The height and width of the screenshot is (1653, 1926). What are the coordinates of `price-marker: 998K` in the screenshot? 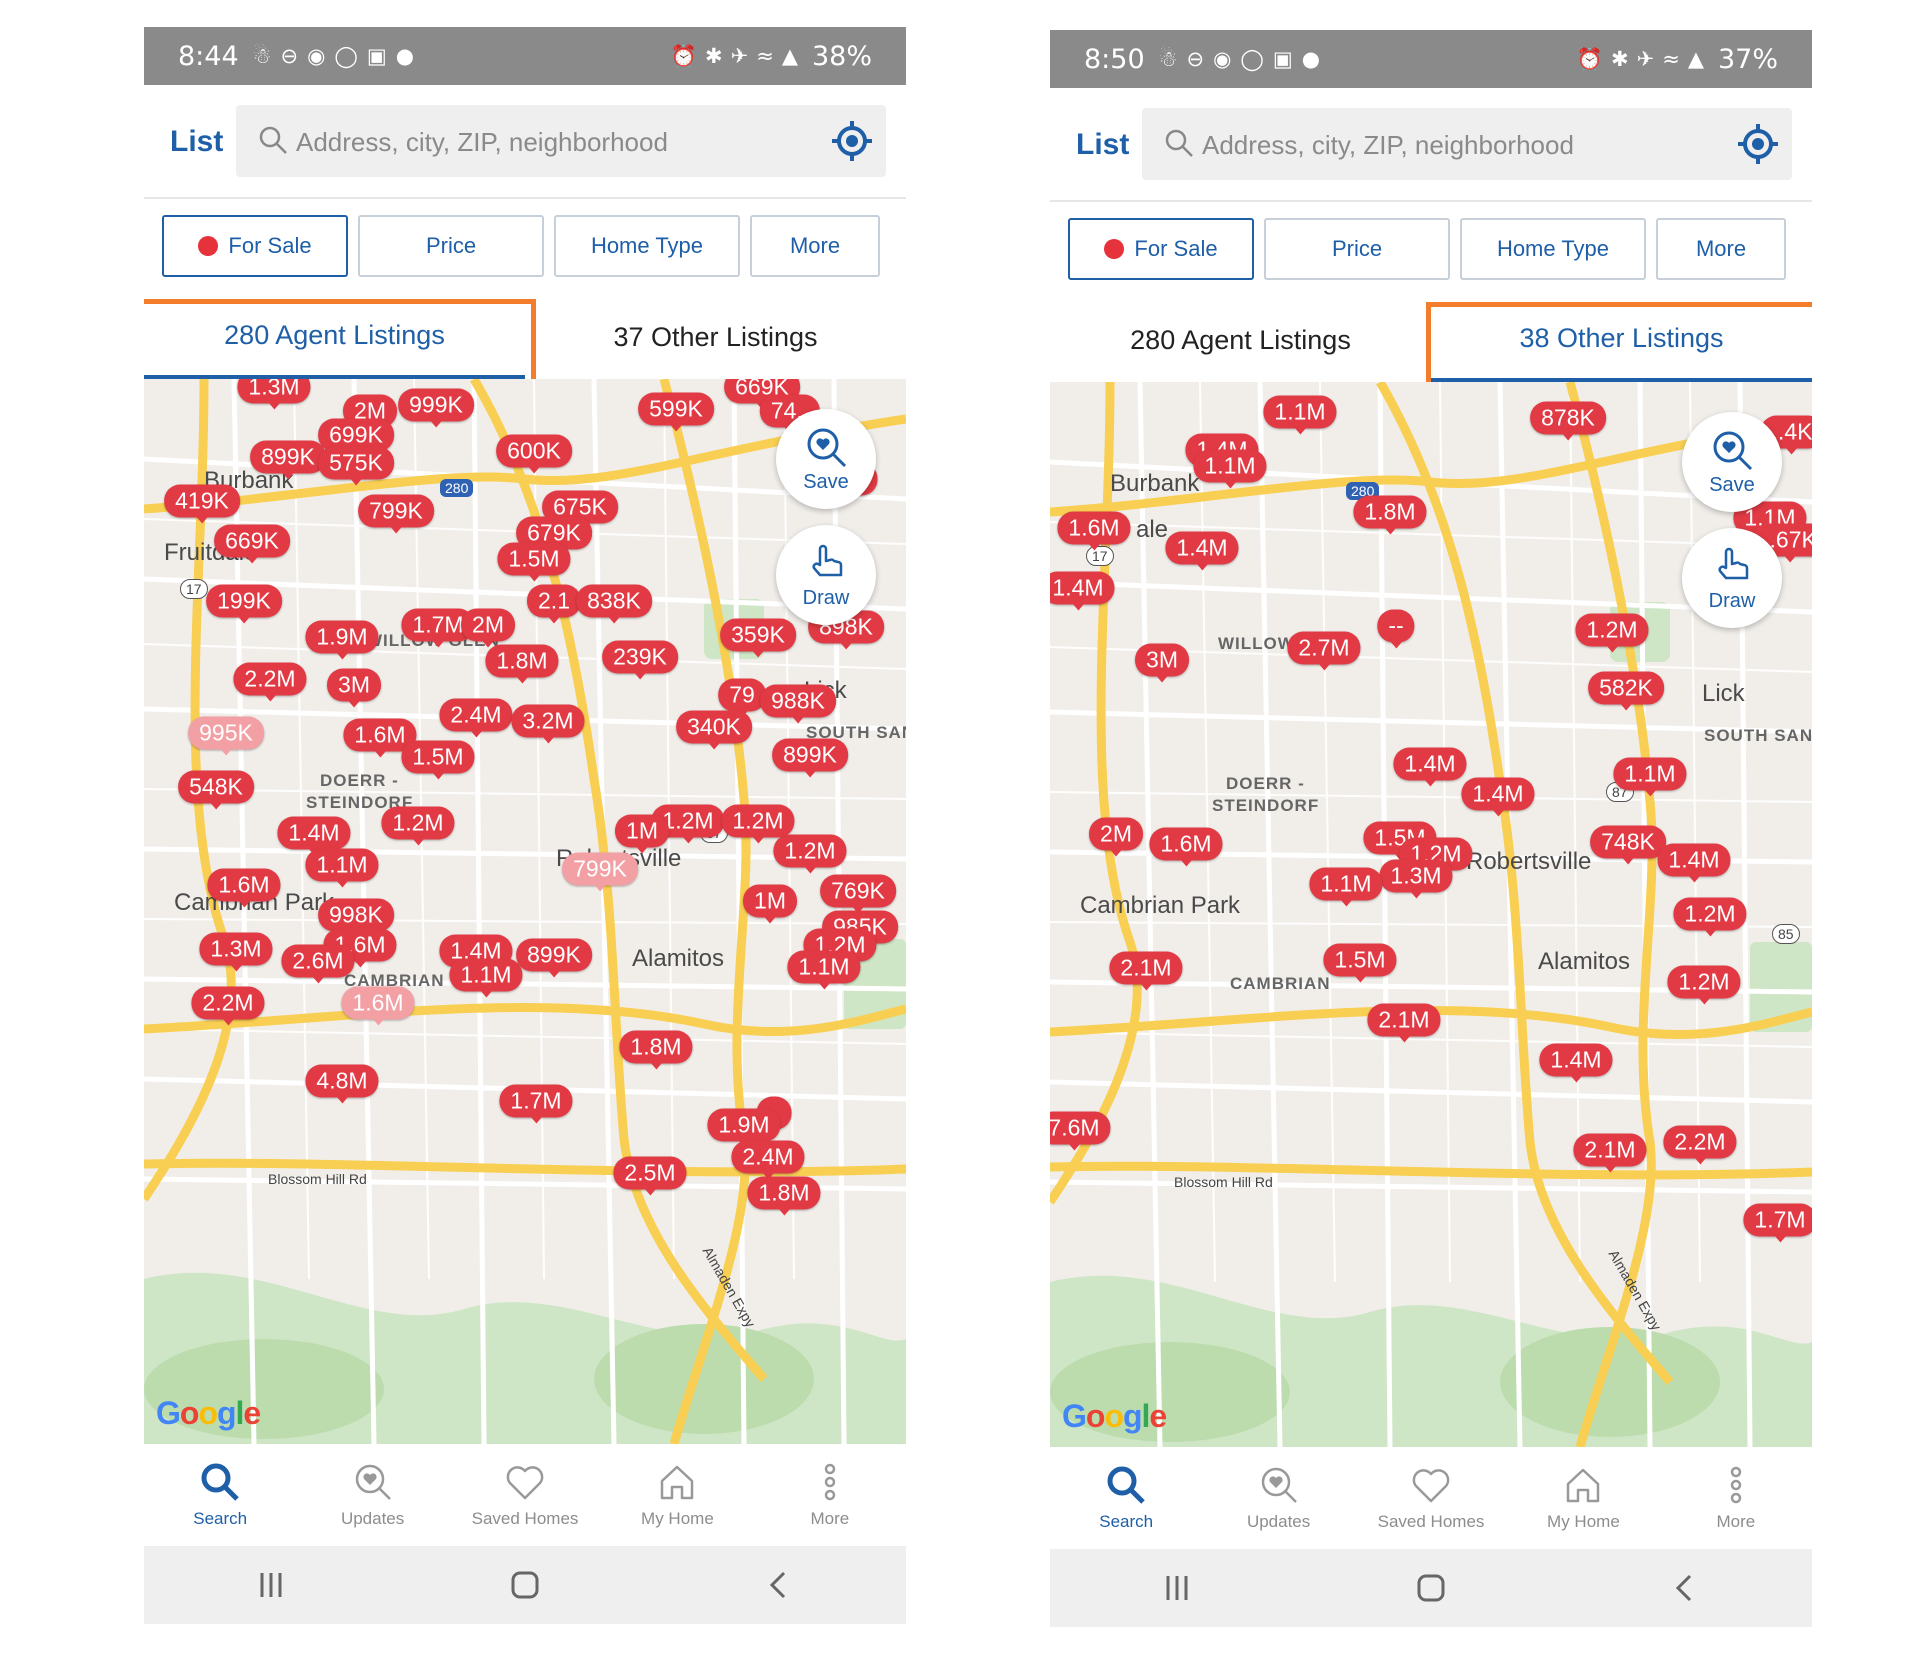 It's located at (356, 918).